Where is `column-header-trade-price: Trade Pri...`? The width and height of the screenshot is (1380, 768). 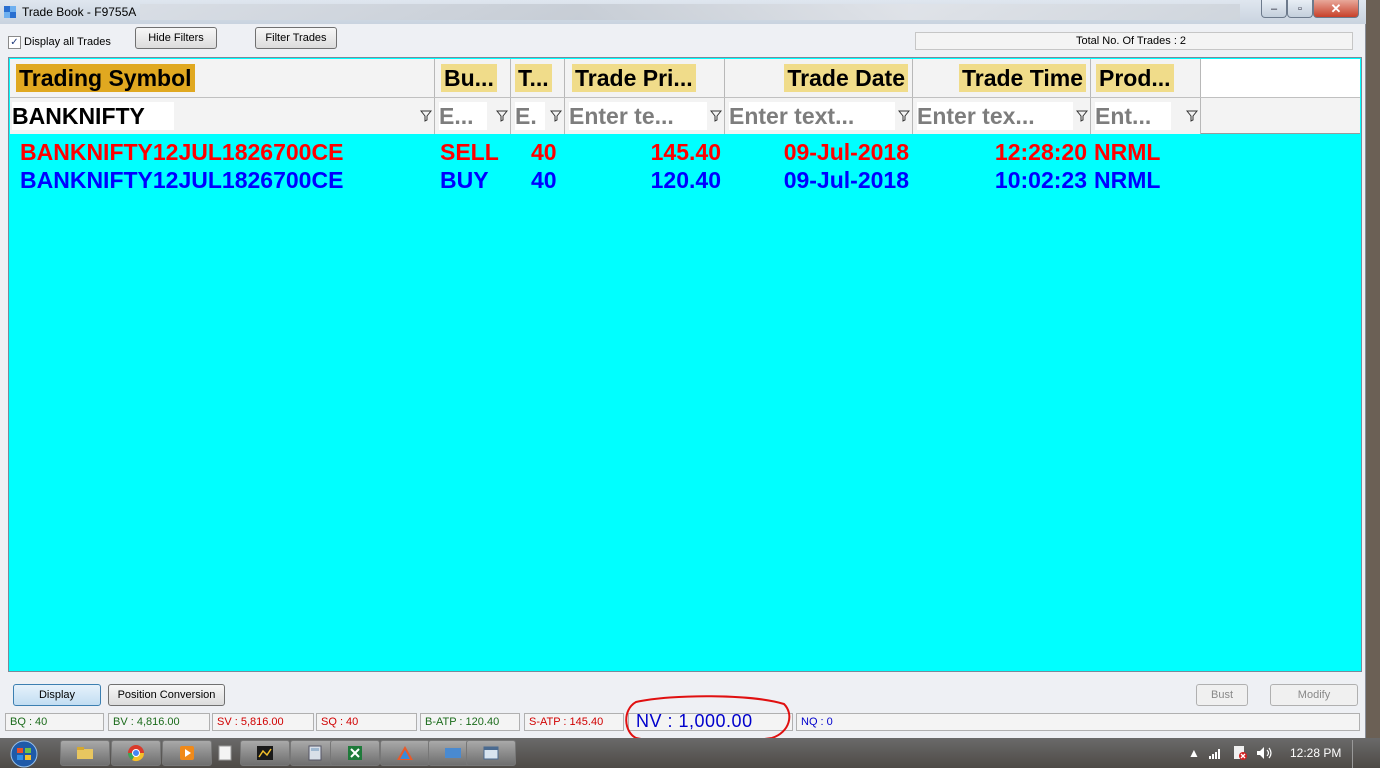
column-header-trade-price: Trade Pri... is located at coordinates (645, 78).